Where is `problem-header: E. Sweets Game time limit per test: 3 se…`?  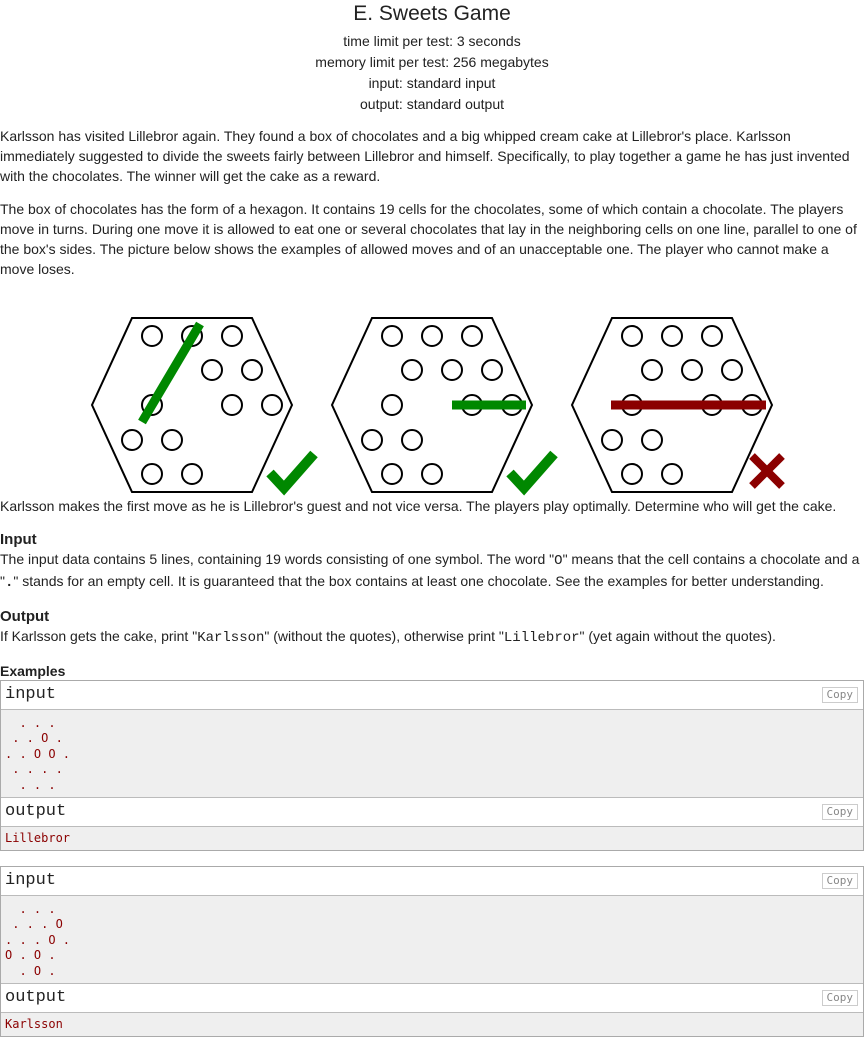 problem-header: E. Sweets Game time limit per test: 3 se… is located at coordinates (432, 59).